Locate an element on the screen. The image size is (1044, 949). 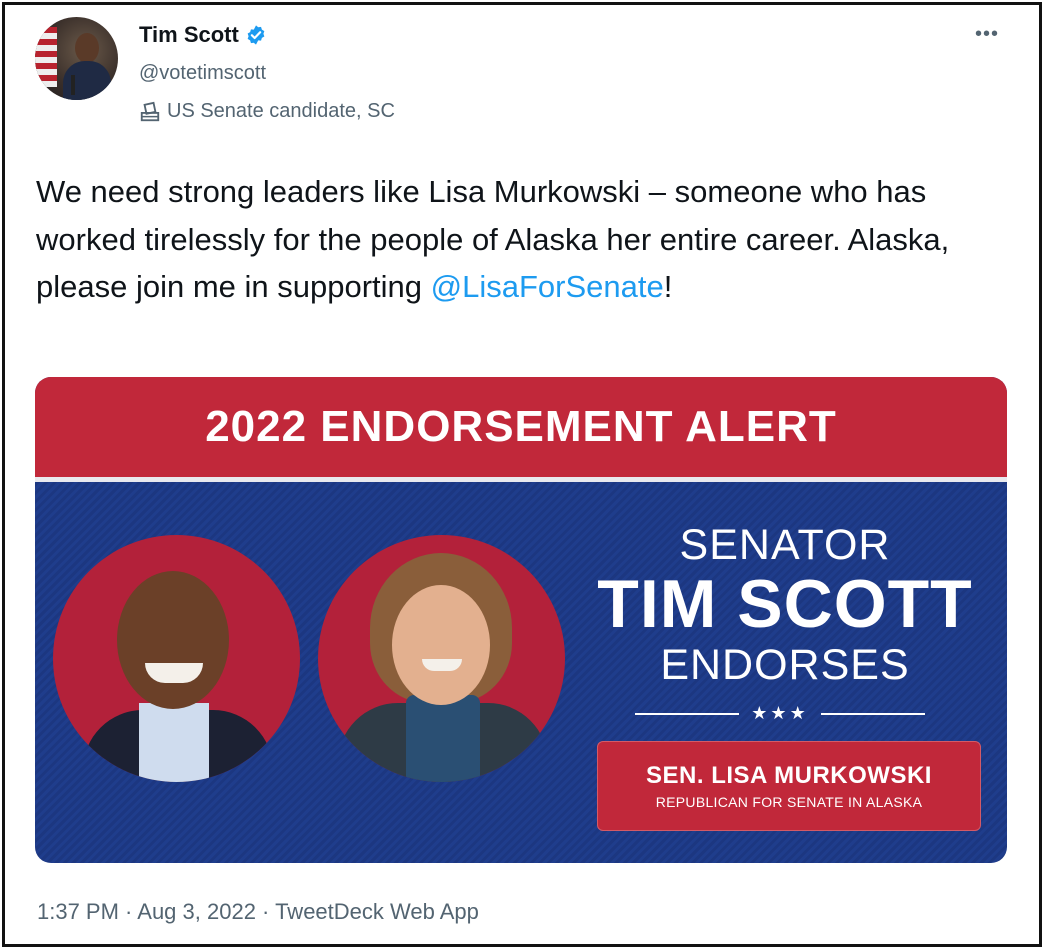
author-name-row: Tim Scott is located at coordinates (203, 35).